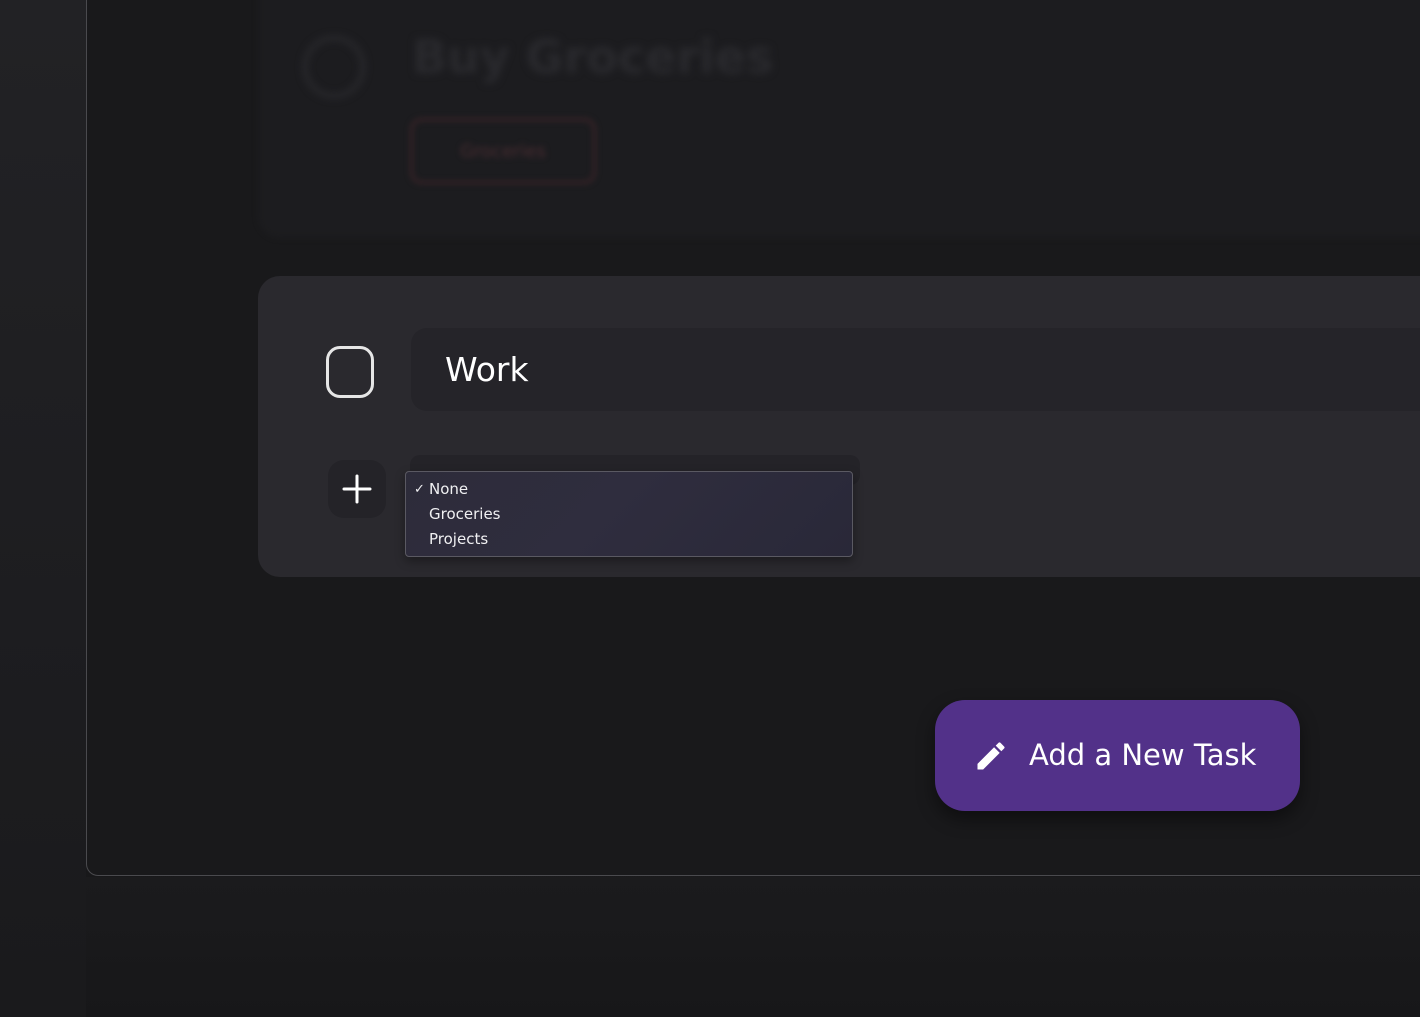 Image resolution: width=1420 pixels, height=1017 pixels. What do you see at coordinates (459, 539) in the screenshot?
I see `dropdown-option-label: Projects` at bounding box center [459, 539].